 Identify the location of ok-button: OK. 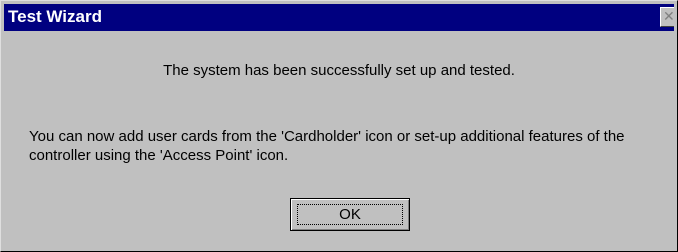
(350, 214).